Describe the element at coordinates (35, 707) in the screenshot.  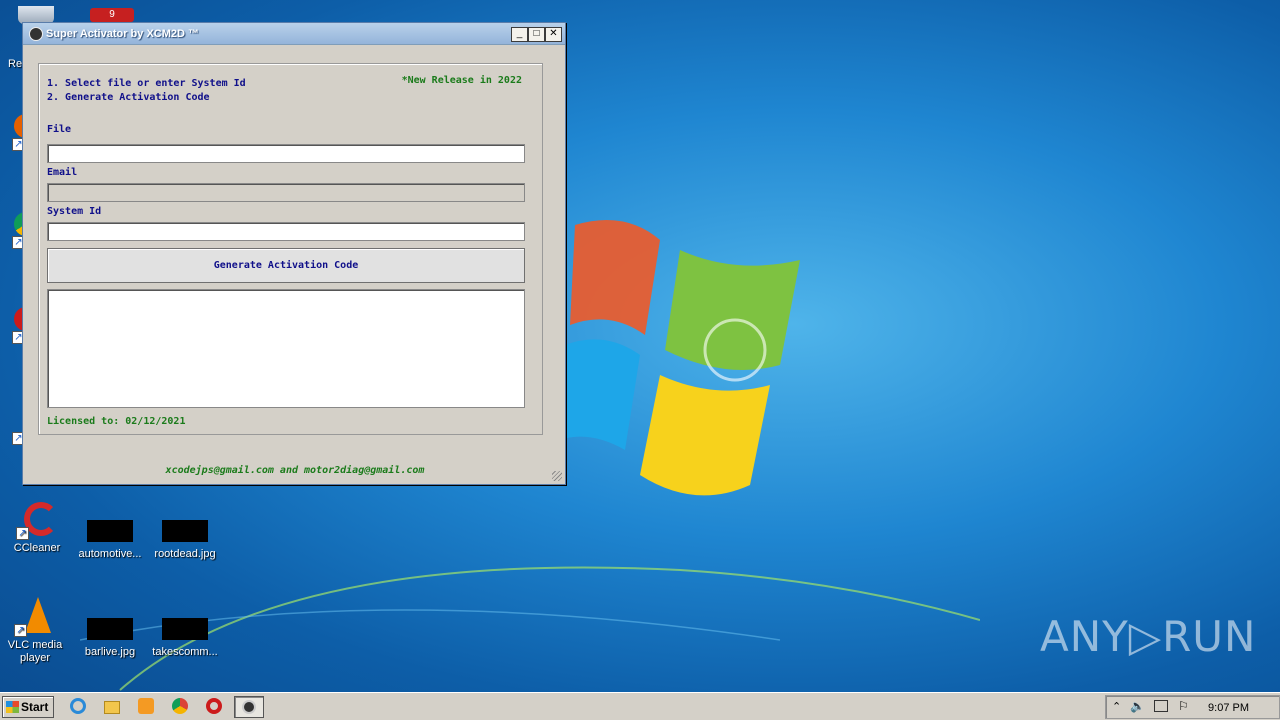
I see `start-label: Start` at that location.